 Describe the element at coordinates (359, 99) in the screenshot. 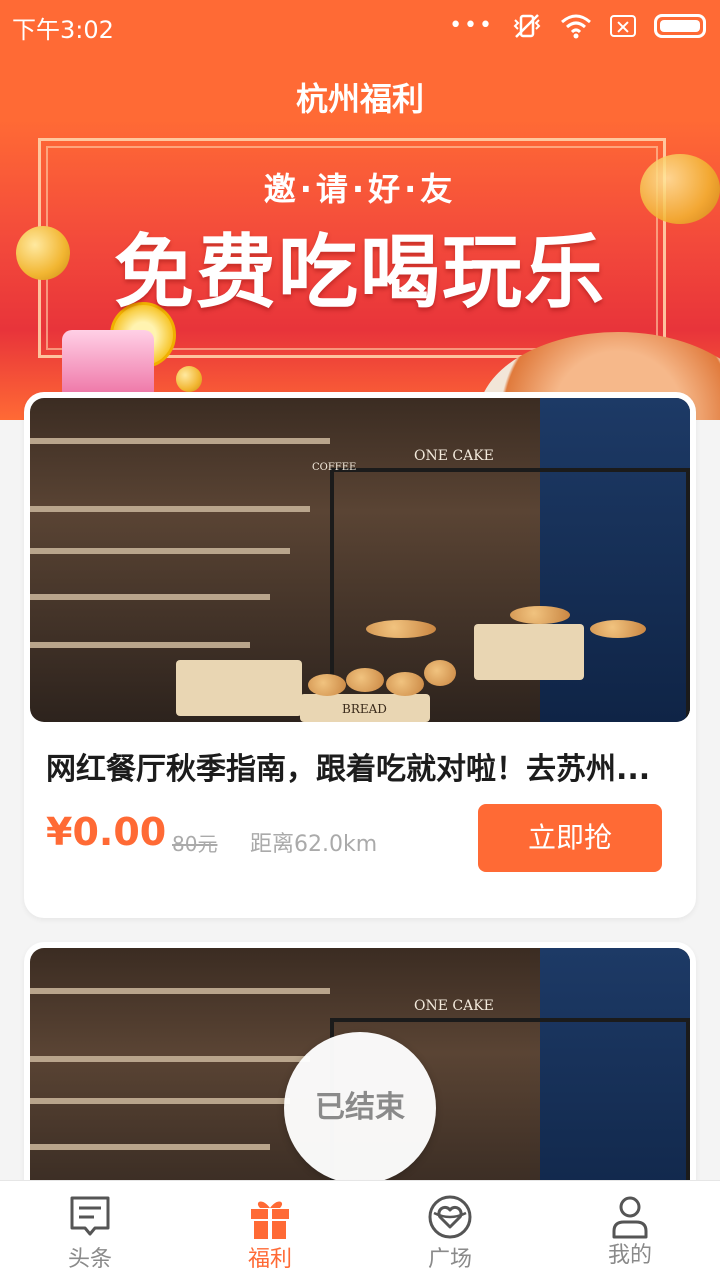

I see `page-title: 杭州福利` at that location.